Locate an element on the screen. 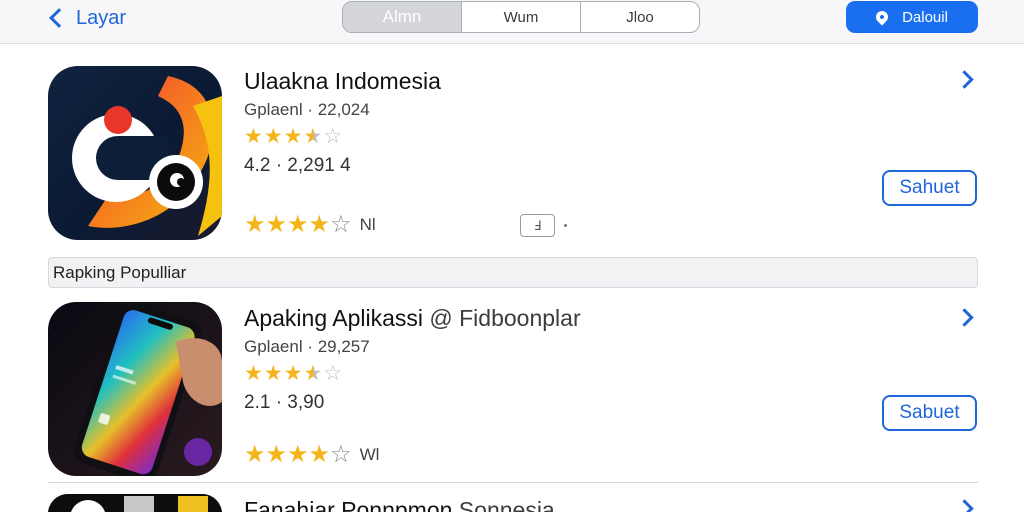  get-button: Sabuet is located at coordinates (929, 413).